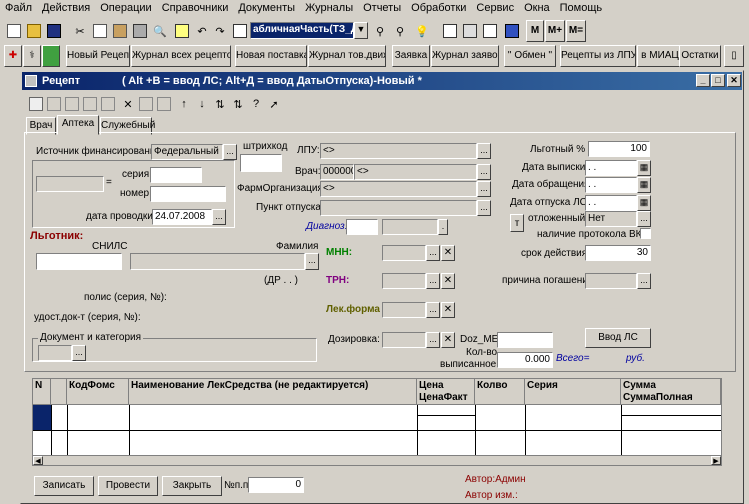 This screenshot has height=504, width=749. I want to click on menu-file: Файл, so click(18, 8).